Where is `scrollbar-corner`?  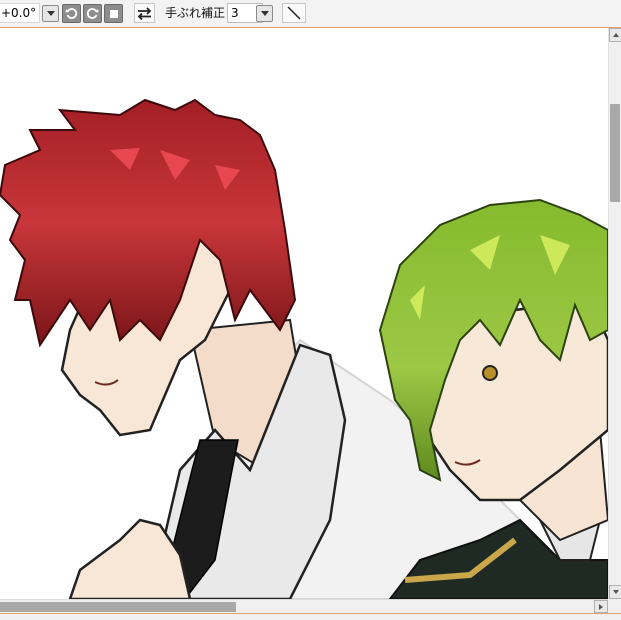
scrollbar-corner is located at coordinates (614, 606).